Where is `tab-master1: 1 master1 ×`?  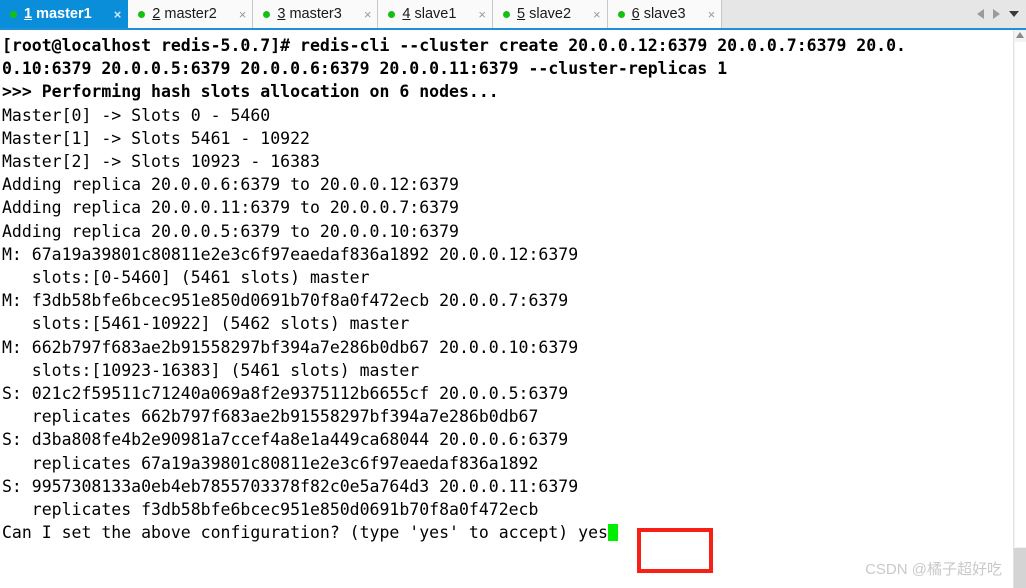
tab-master1: 1 master1 × is located at coordinates (64, 14).